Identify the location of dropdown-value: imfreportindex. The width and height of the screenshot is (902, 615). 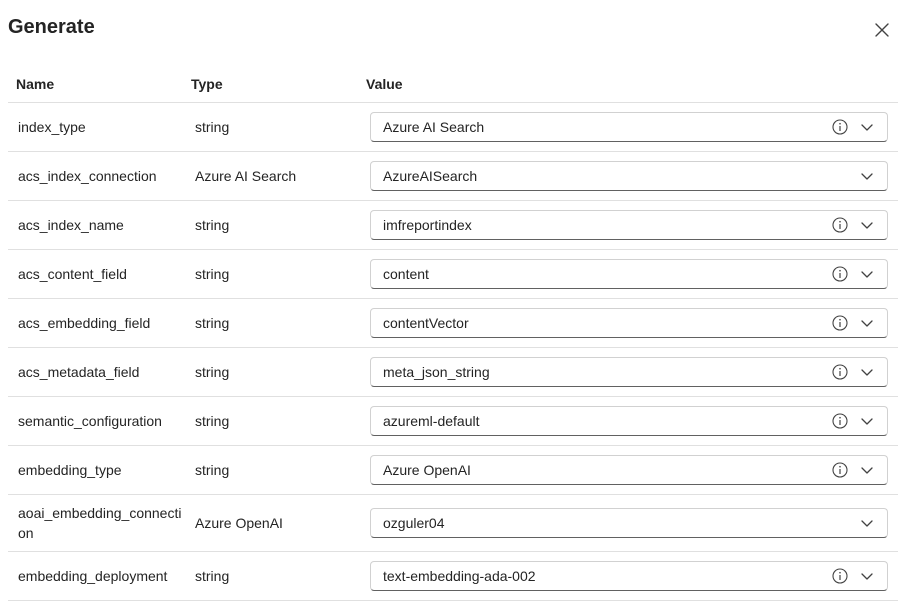
(427, 225).